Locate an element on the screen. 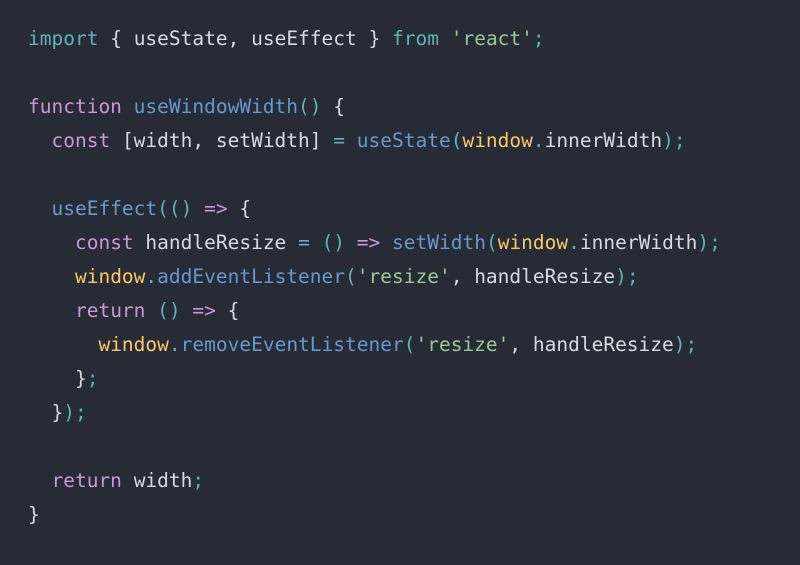  code-token: (() is located at coordinates (175, 208).